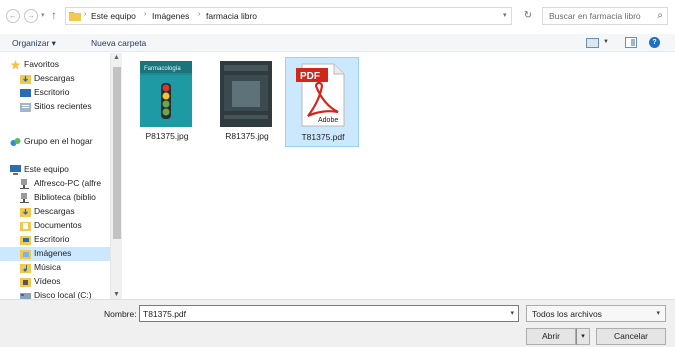 This screenshot has width=675, height=347. I want to click on change-view-icon, so click(592, 43).